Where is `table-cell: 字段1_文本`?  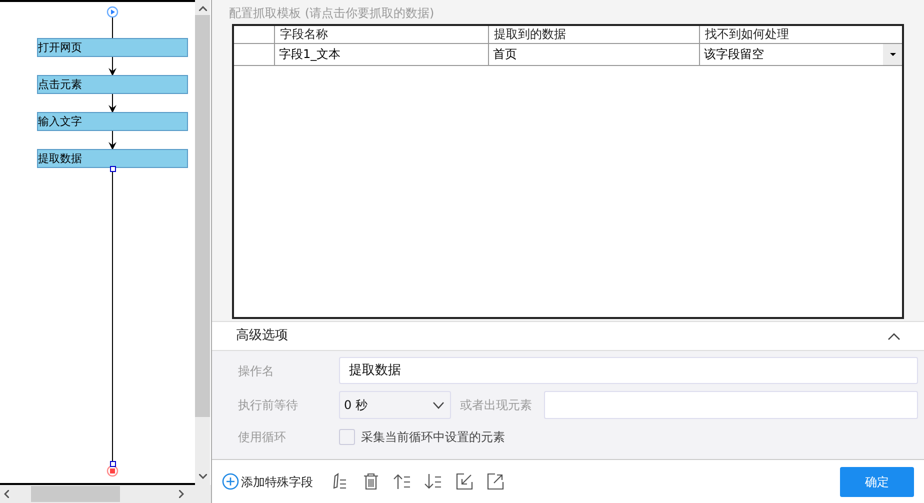 table-cell: 字段1_文本 is located at coordinates (382, 54).